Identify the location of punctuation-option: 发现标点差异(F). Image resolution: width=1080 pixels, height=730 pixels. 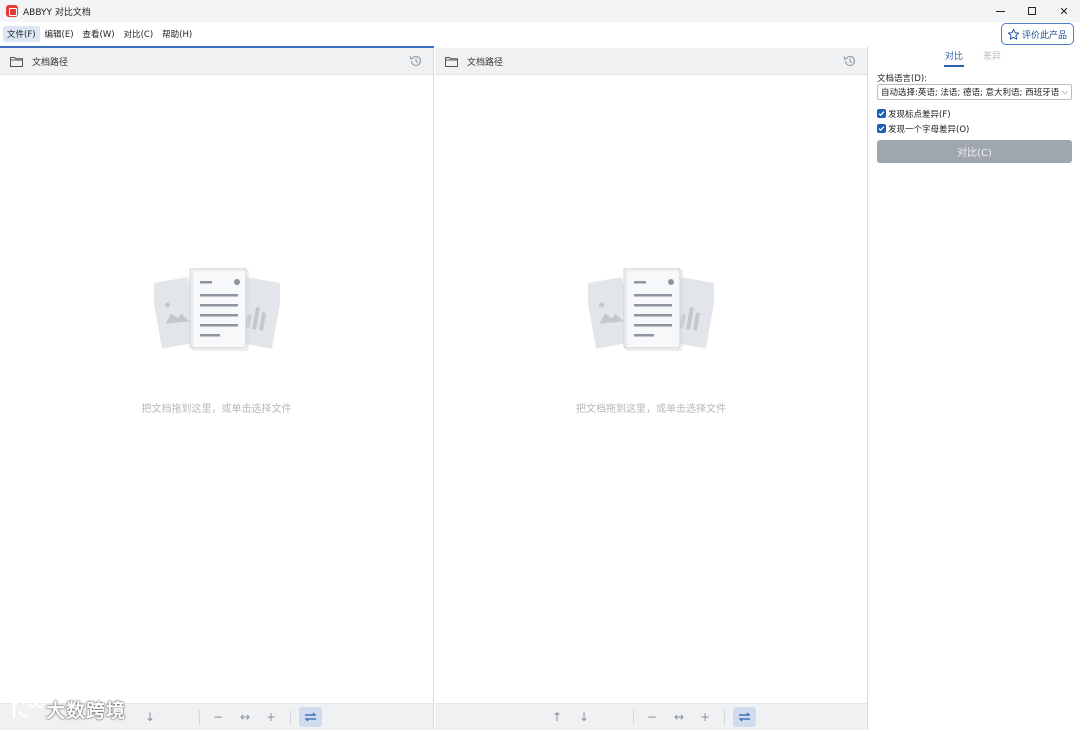
(914, 113).